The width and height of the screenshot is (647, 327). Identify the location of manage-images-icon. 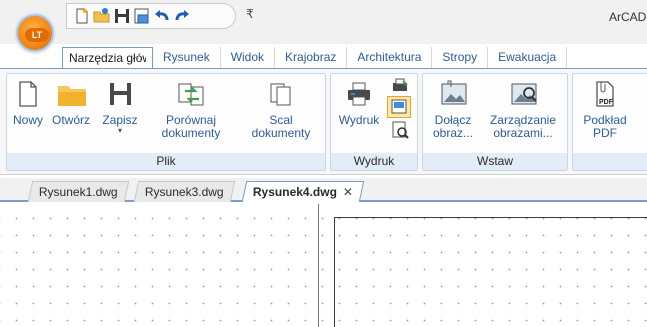
(523, 94).